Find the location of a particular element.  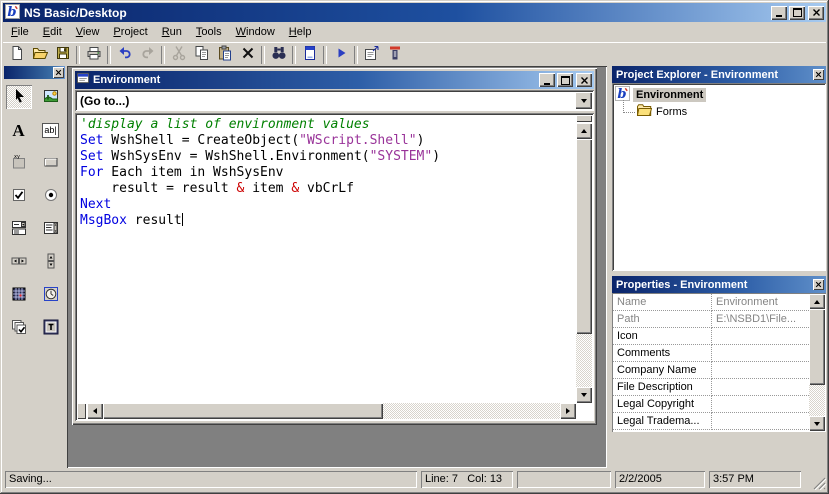

pointer-icon is located at coordinates (19, 97).